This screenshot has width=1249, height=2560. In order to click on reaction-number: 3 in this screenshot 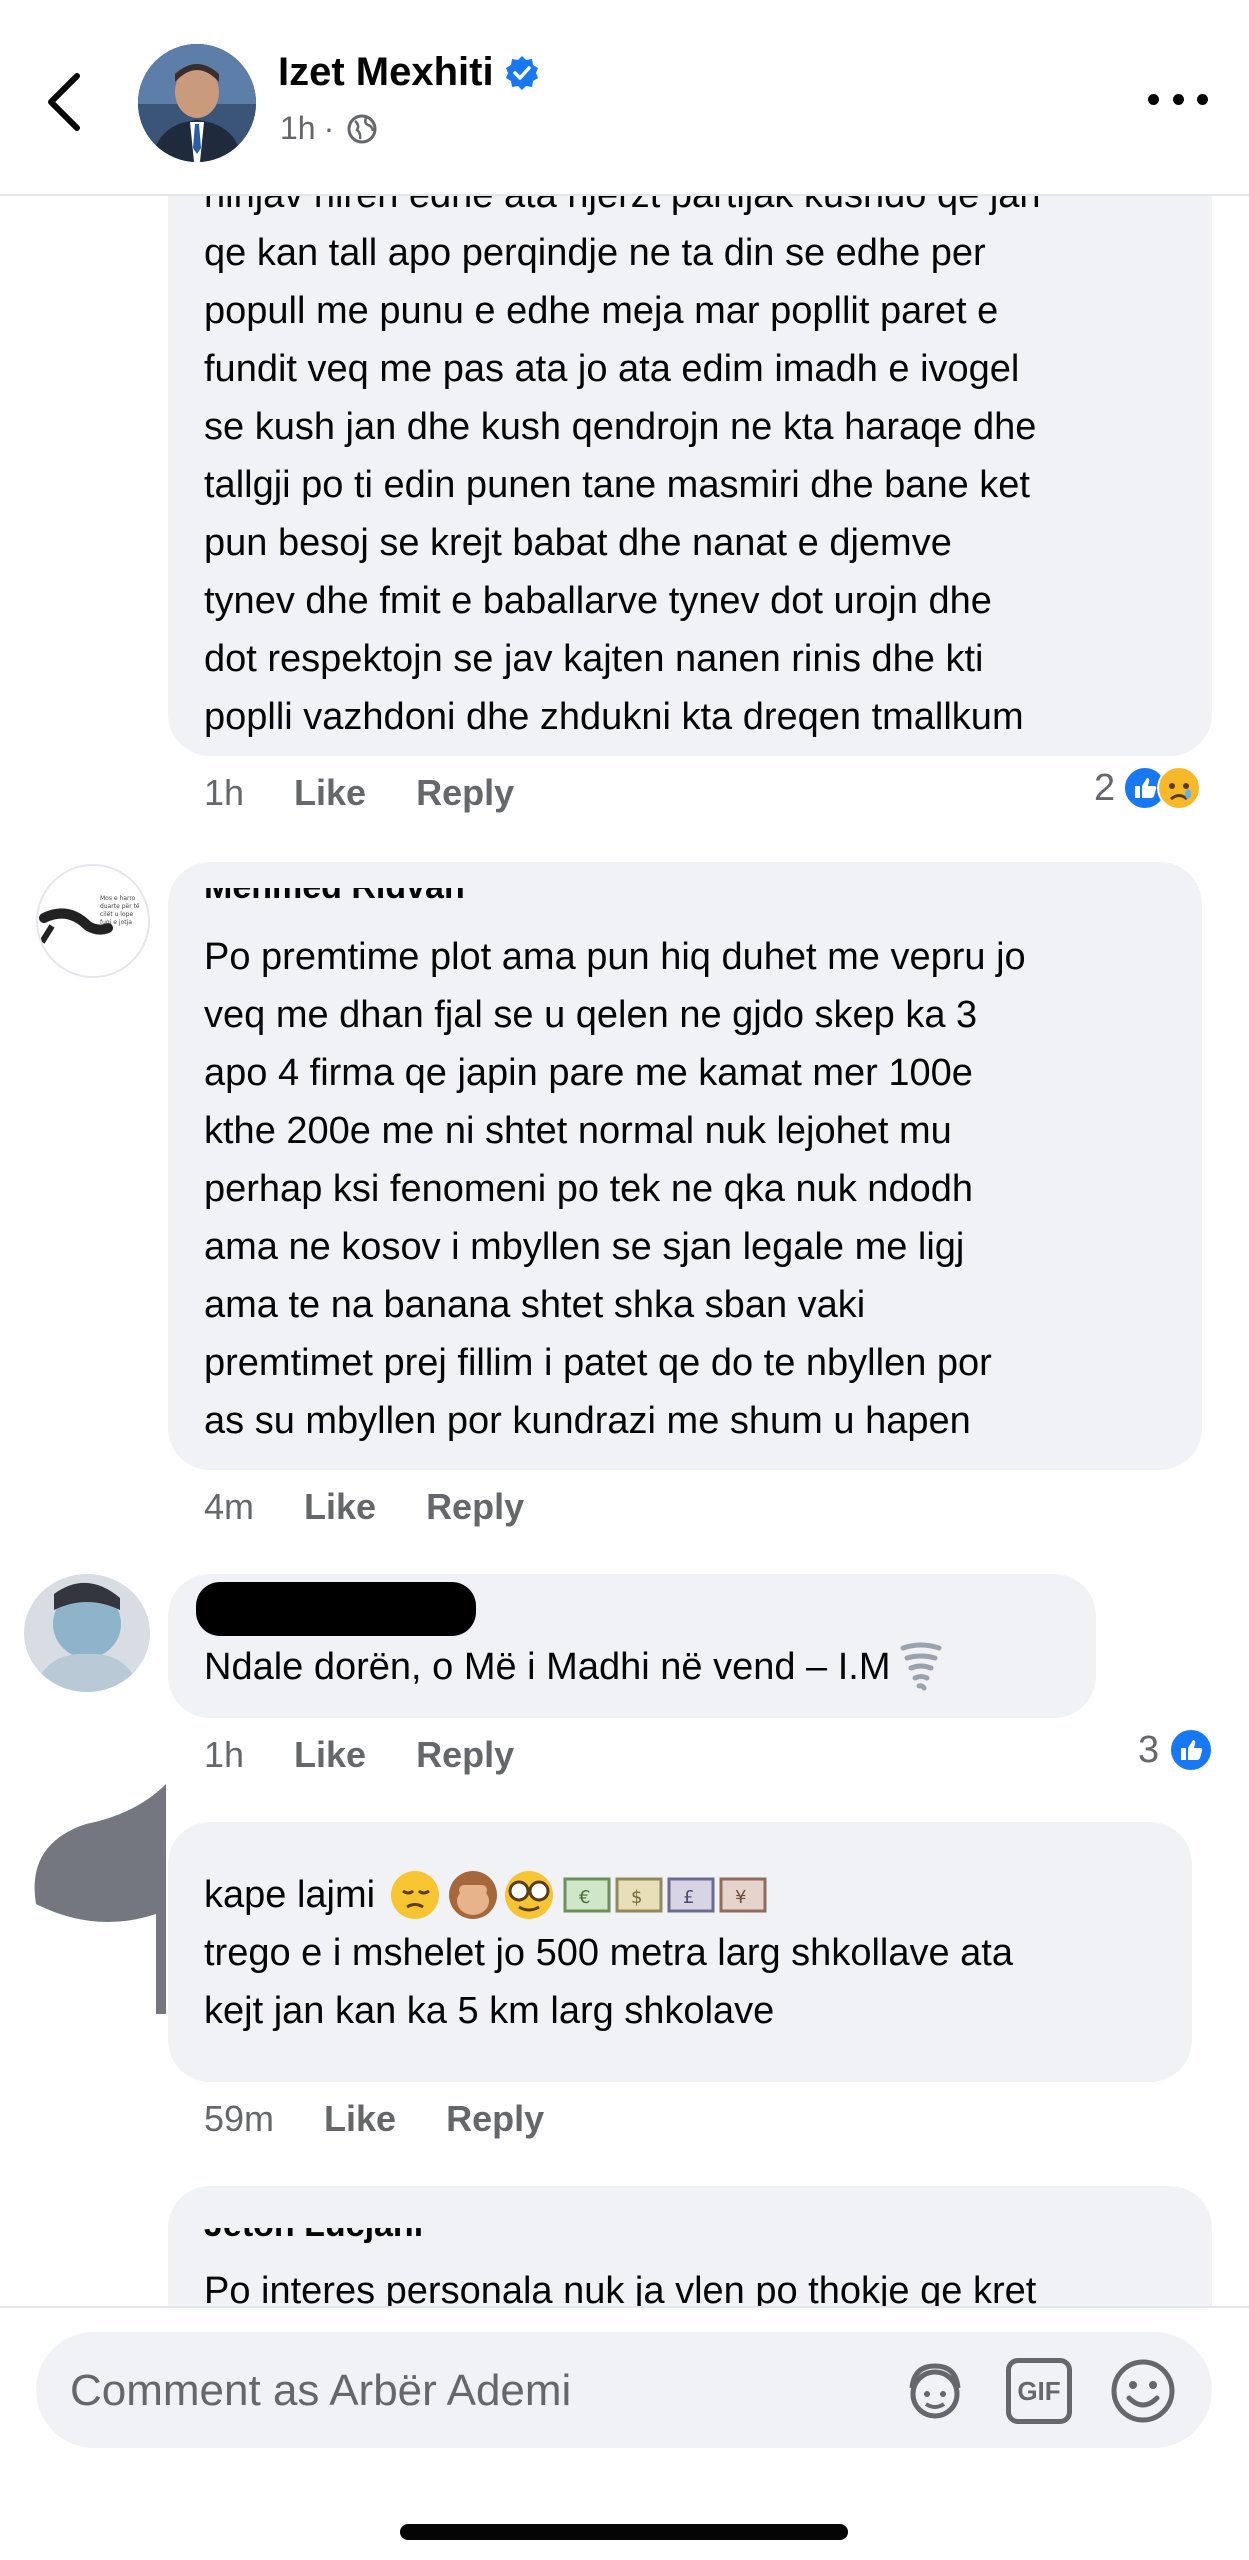, I will do `click(1149, 1749)`.